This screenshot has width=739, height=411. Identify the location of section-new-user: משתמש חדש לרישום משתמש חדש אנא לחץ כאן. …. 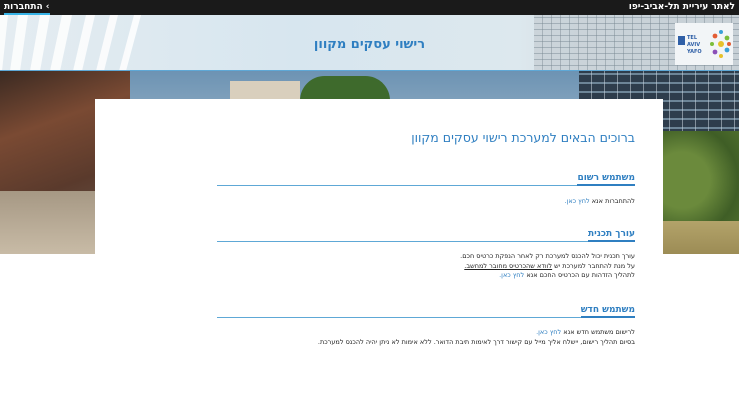
(426, 324).